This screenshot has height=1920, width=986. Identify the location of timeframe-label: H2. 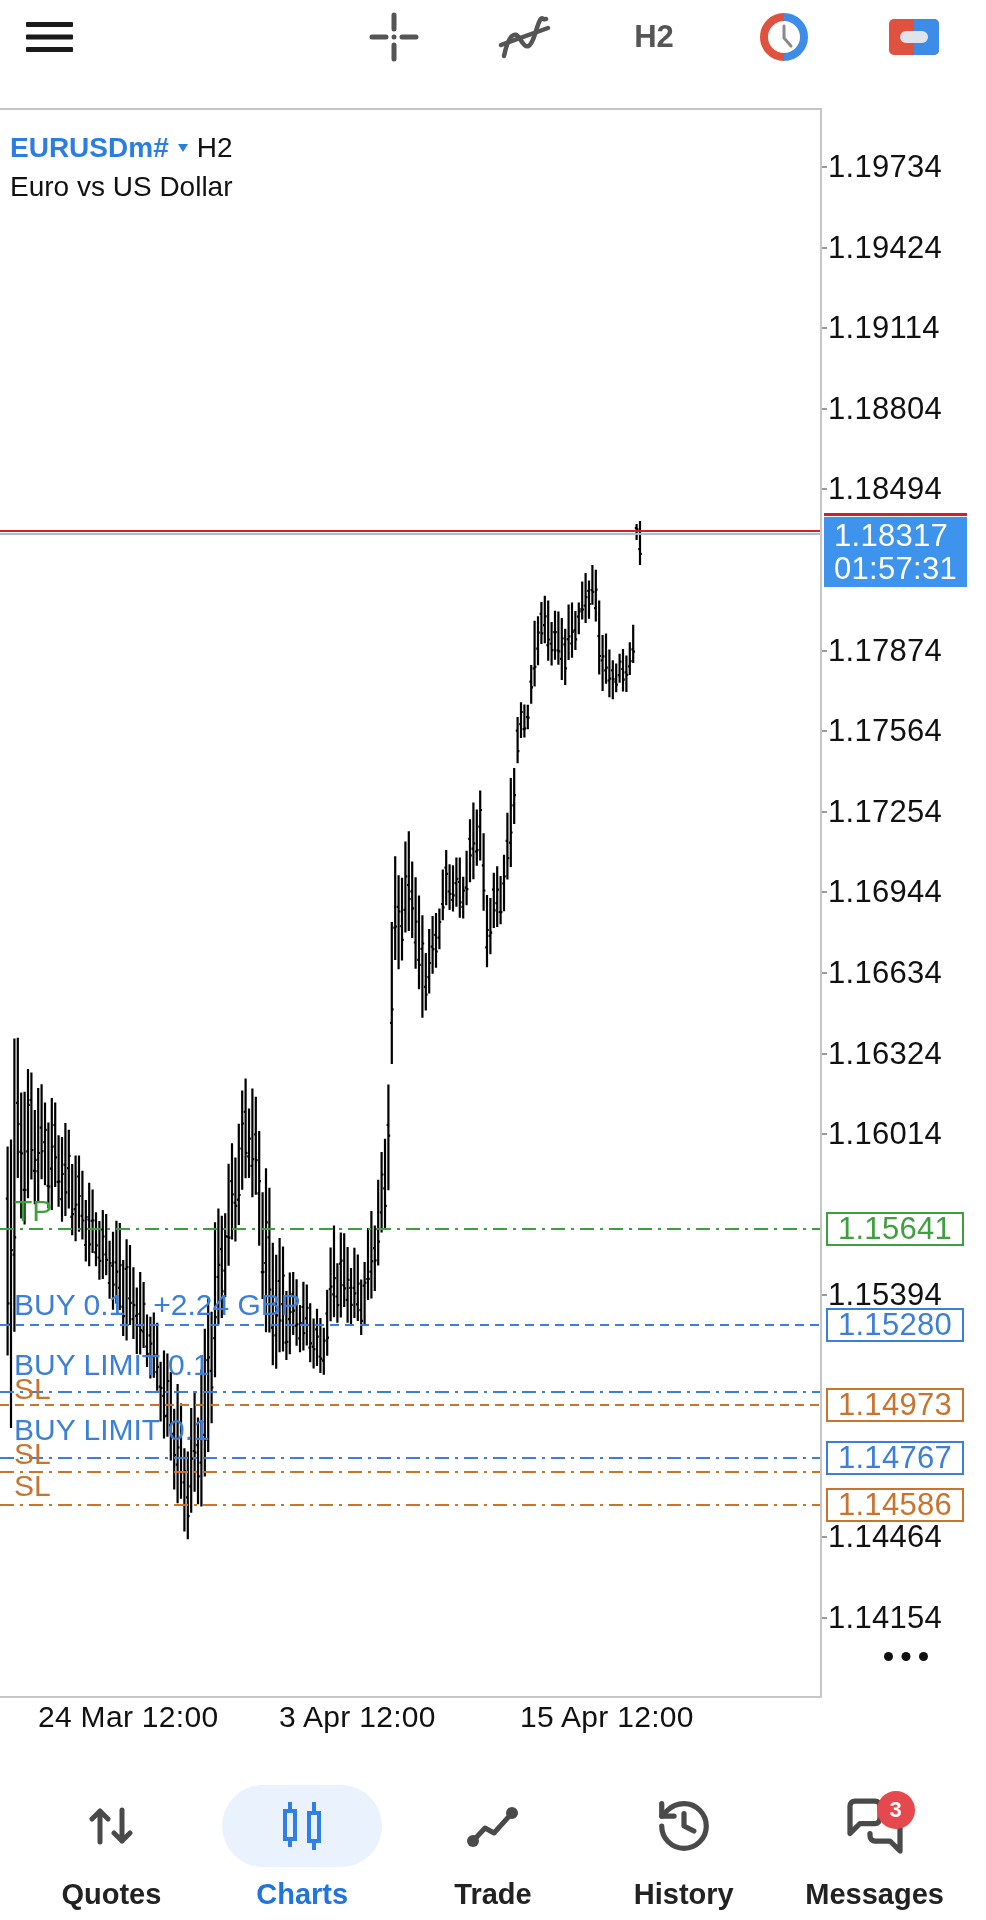
(214, 148).